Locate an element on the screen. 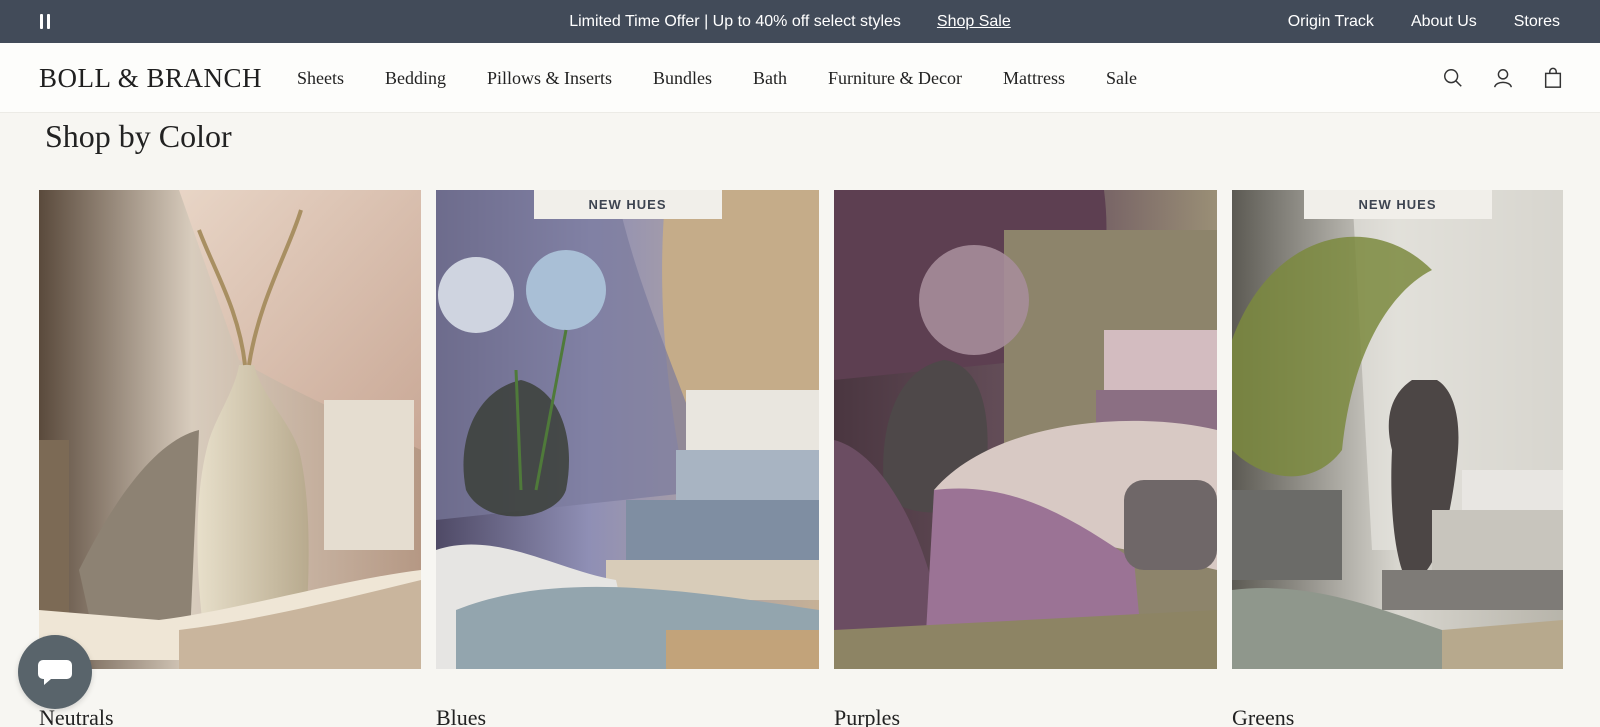  search-icon is located at coordinates (1453, 78).